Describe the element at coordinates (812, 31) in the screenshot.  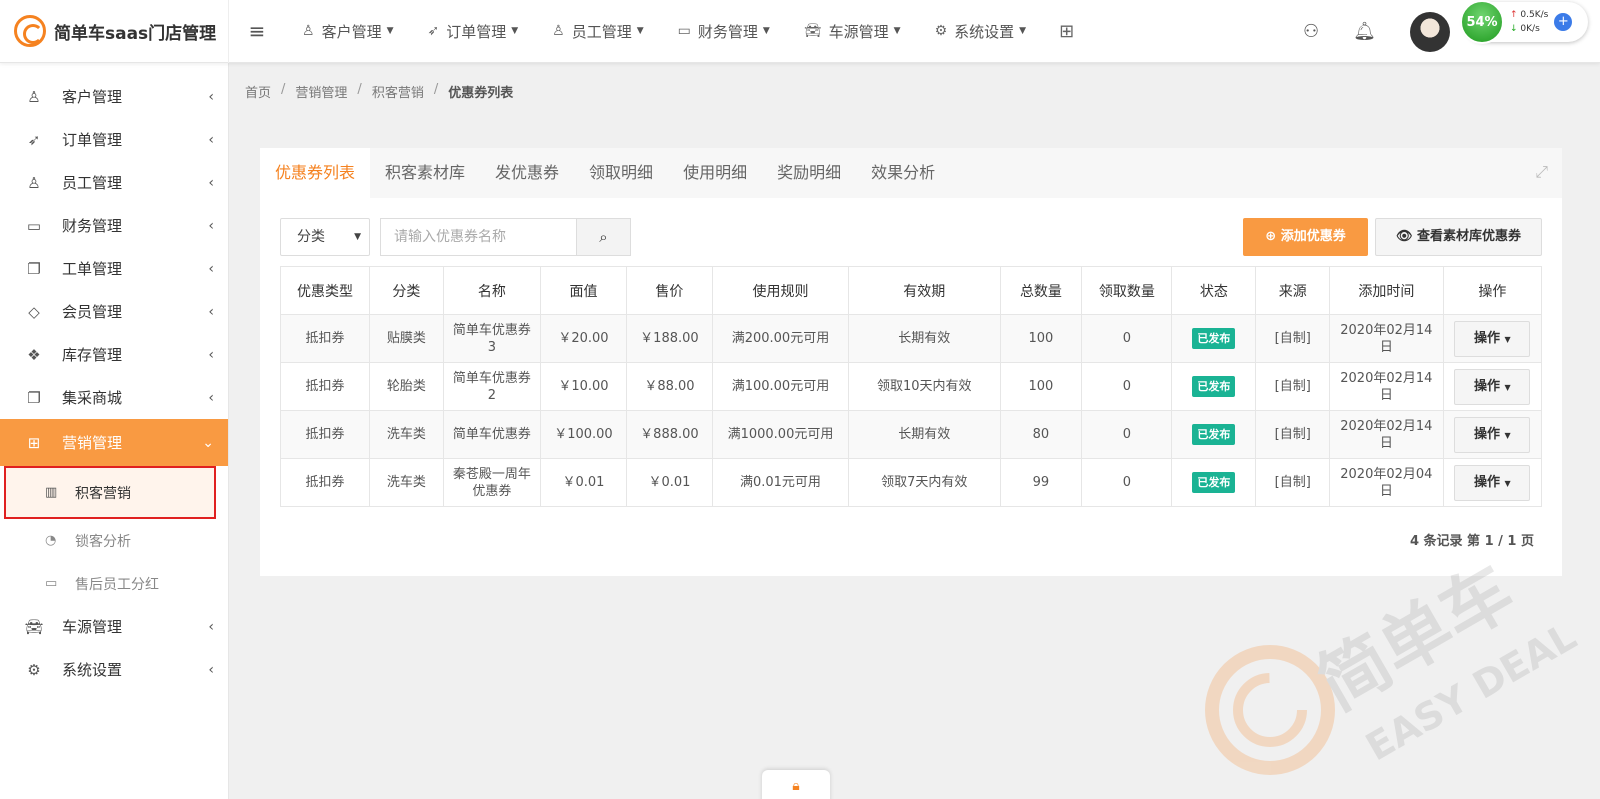
I see `car-icon: 🚘︎` at that location.